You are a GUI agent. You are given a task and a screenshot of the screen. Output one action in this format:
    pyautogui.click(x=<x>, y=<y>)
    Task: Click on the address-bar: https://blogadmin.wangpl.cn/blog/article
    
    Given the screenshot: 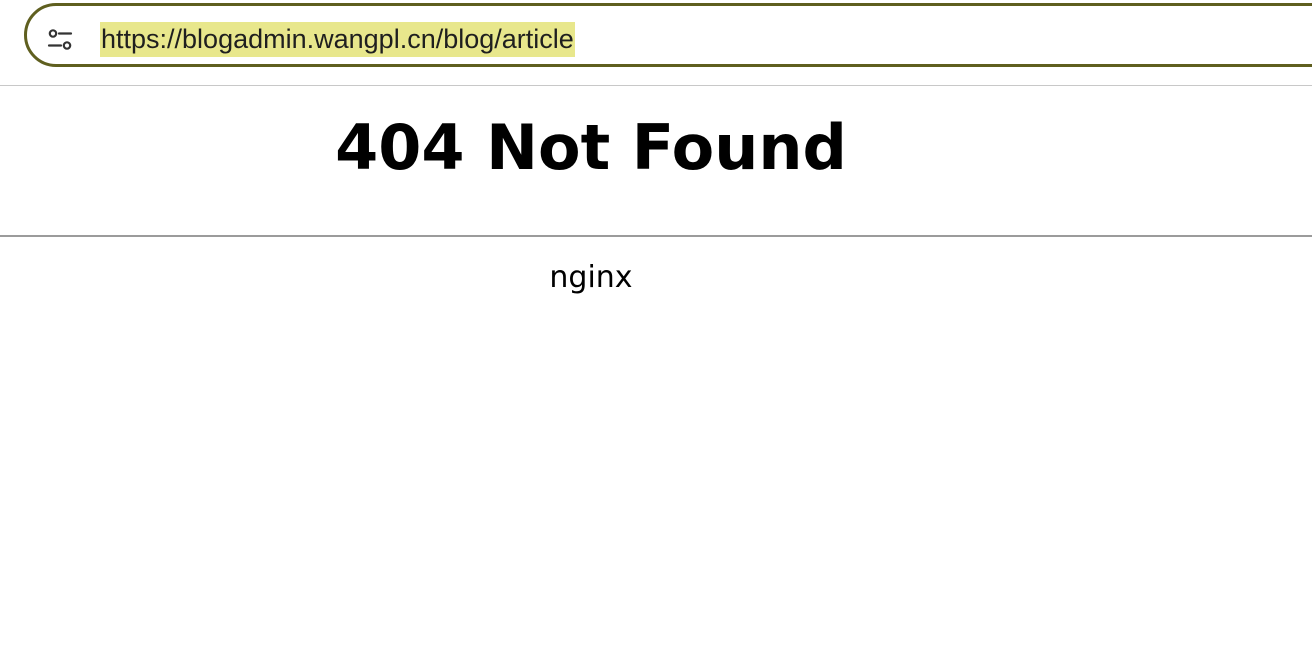 What is the action you would take?
    pyautogui.click(x=668, y=35)
    